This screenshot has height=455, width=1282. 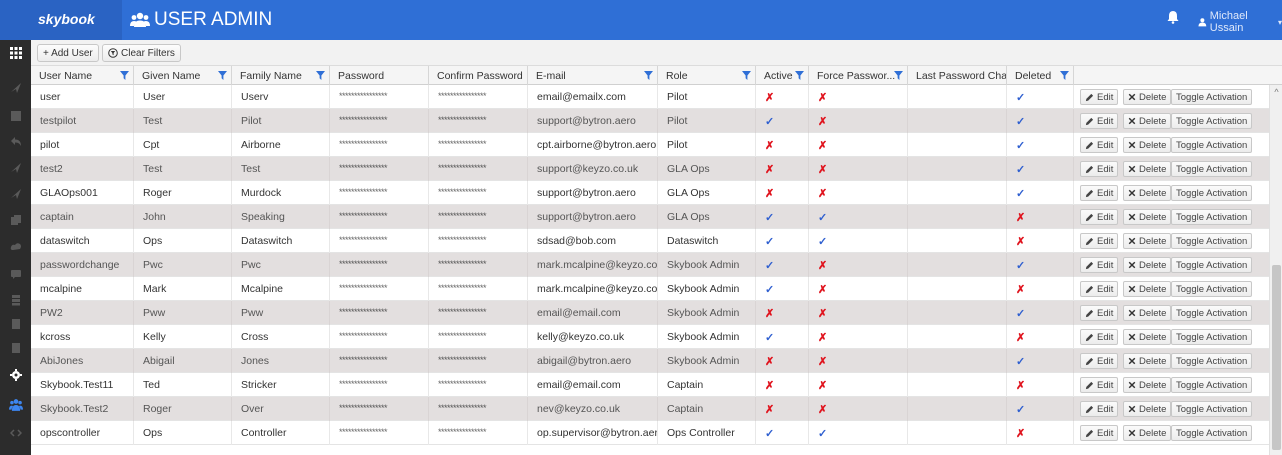 I want to click on sidebar-item-database, so click(x=15, y=300).